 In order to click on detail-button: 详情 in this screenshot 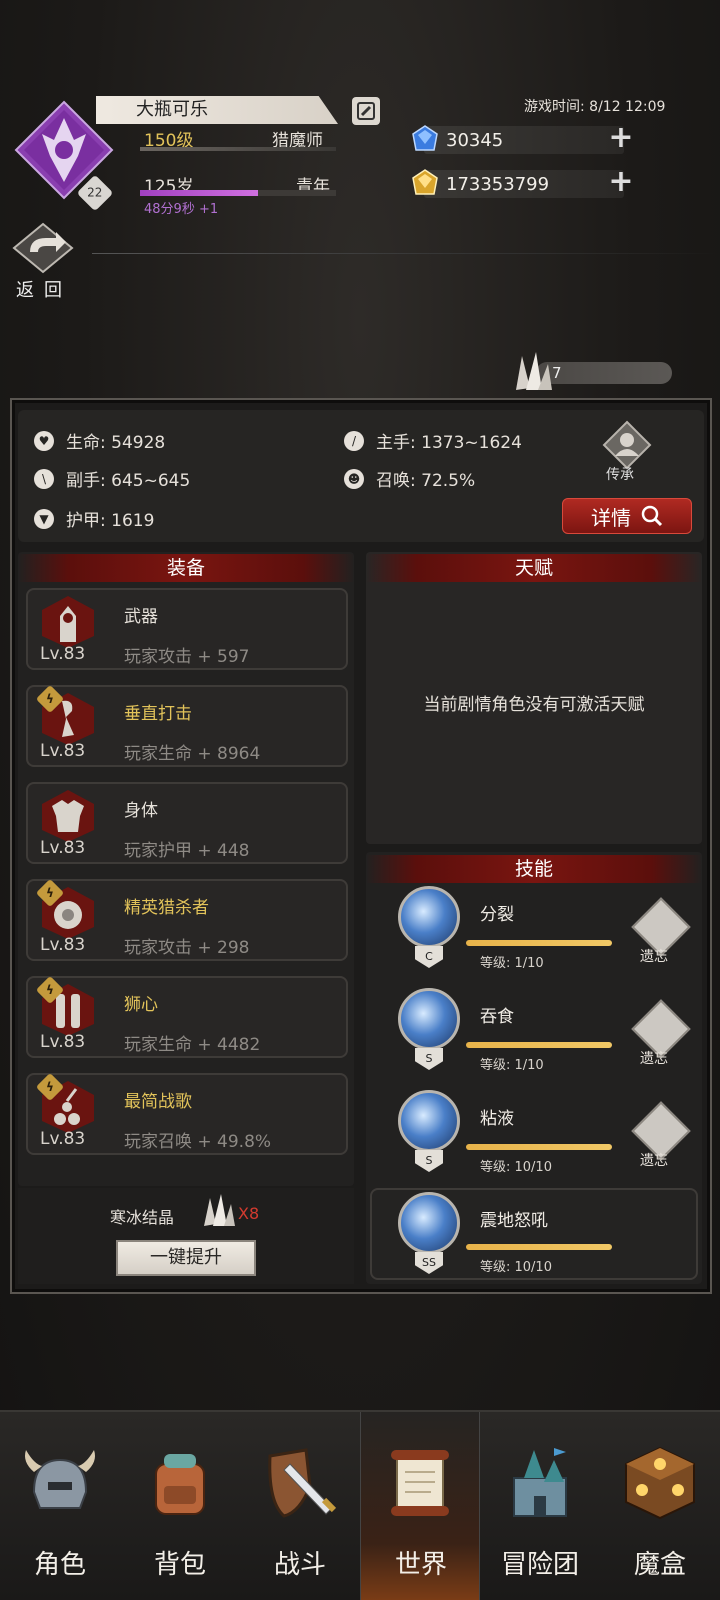, I will do `click(627, 516)`.